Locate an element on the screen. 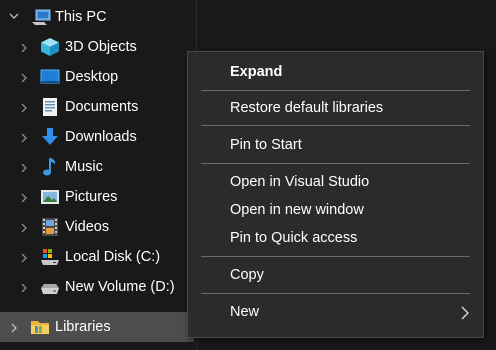  nav-item-pictures: Pictures is located at coordinates (98, 197).